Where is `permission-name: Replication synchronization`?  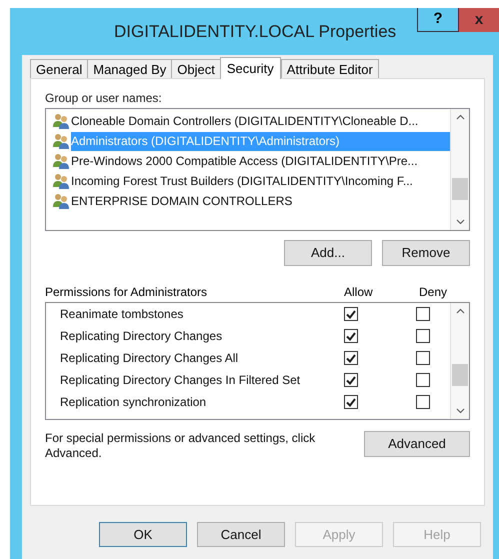 permission-name: Replication synchronization is located at coordinates (133, 402).